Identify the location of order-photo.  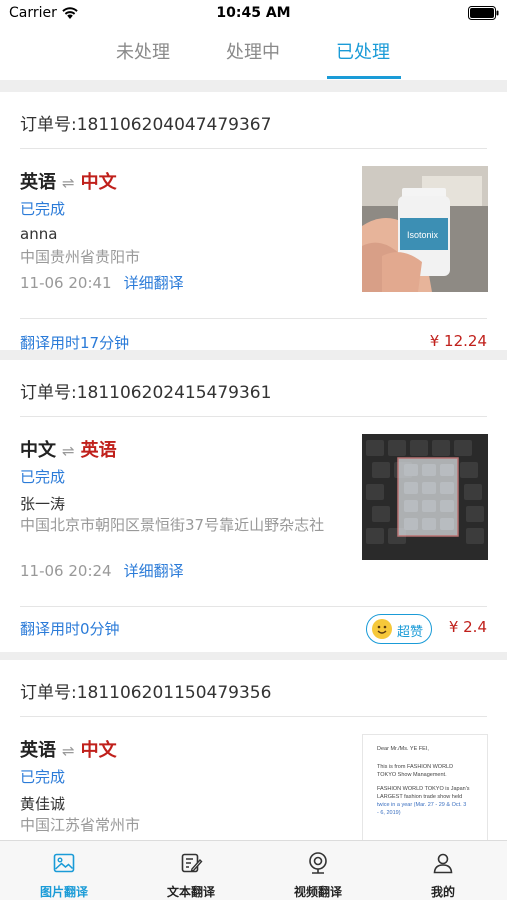
(425, 497).